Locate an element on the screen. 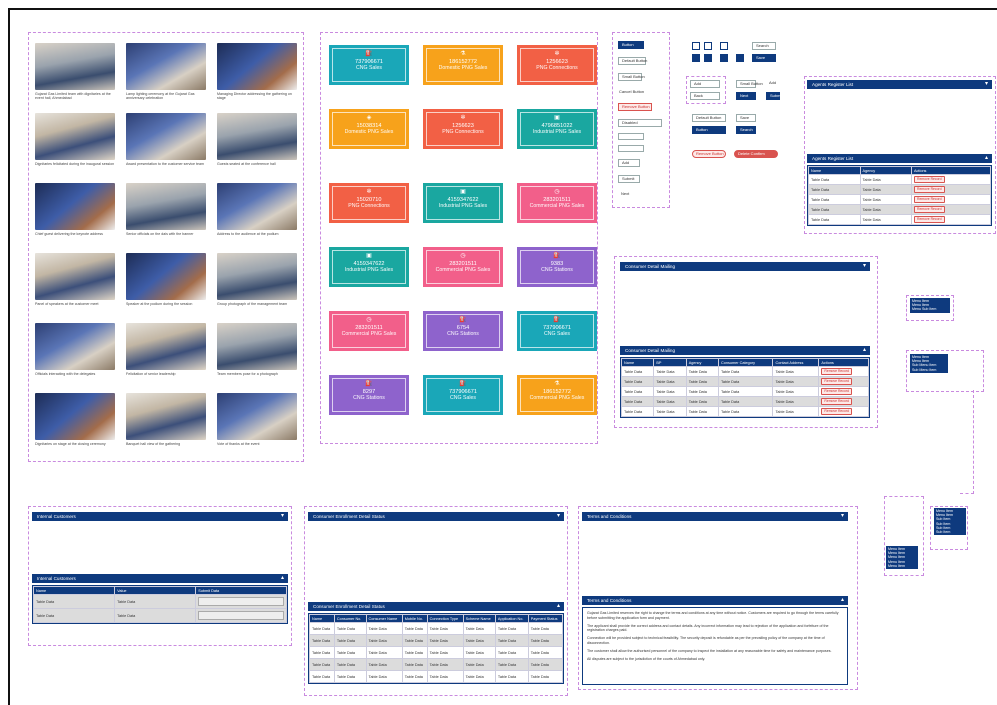  stat-tile: ⚗ 186152772 Commercial PNG Sales is located at coordinates (557, 395).